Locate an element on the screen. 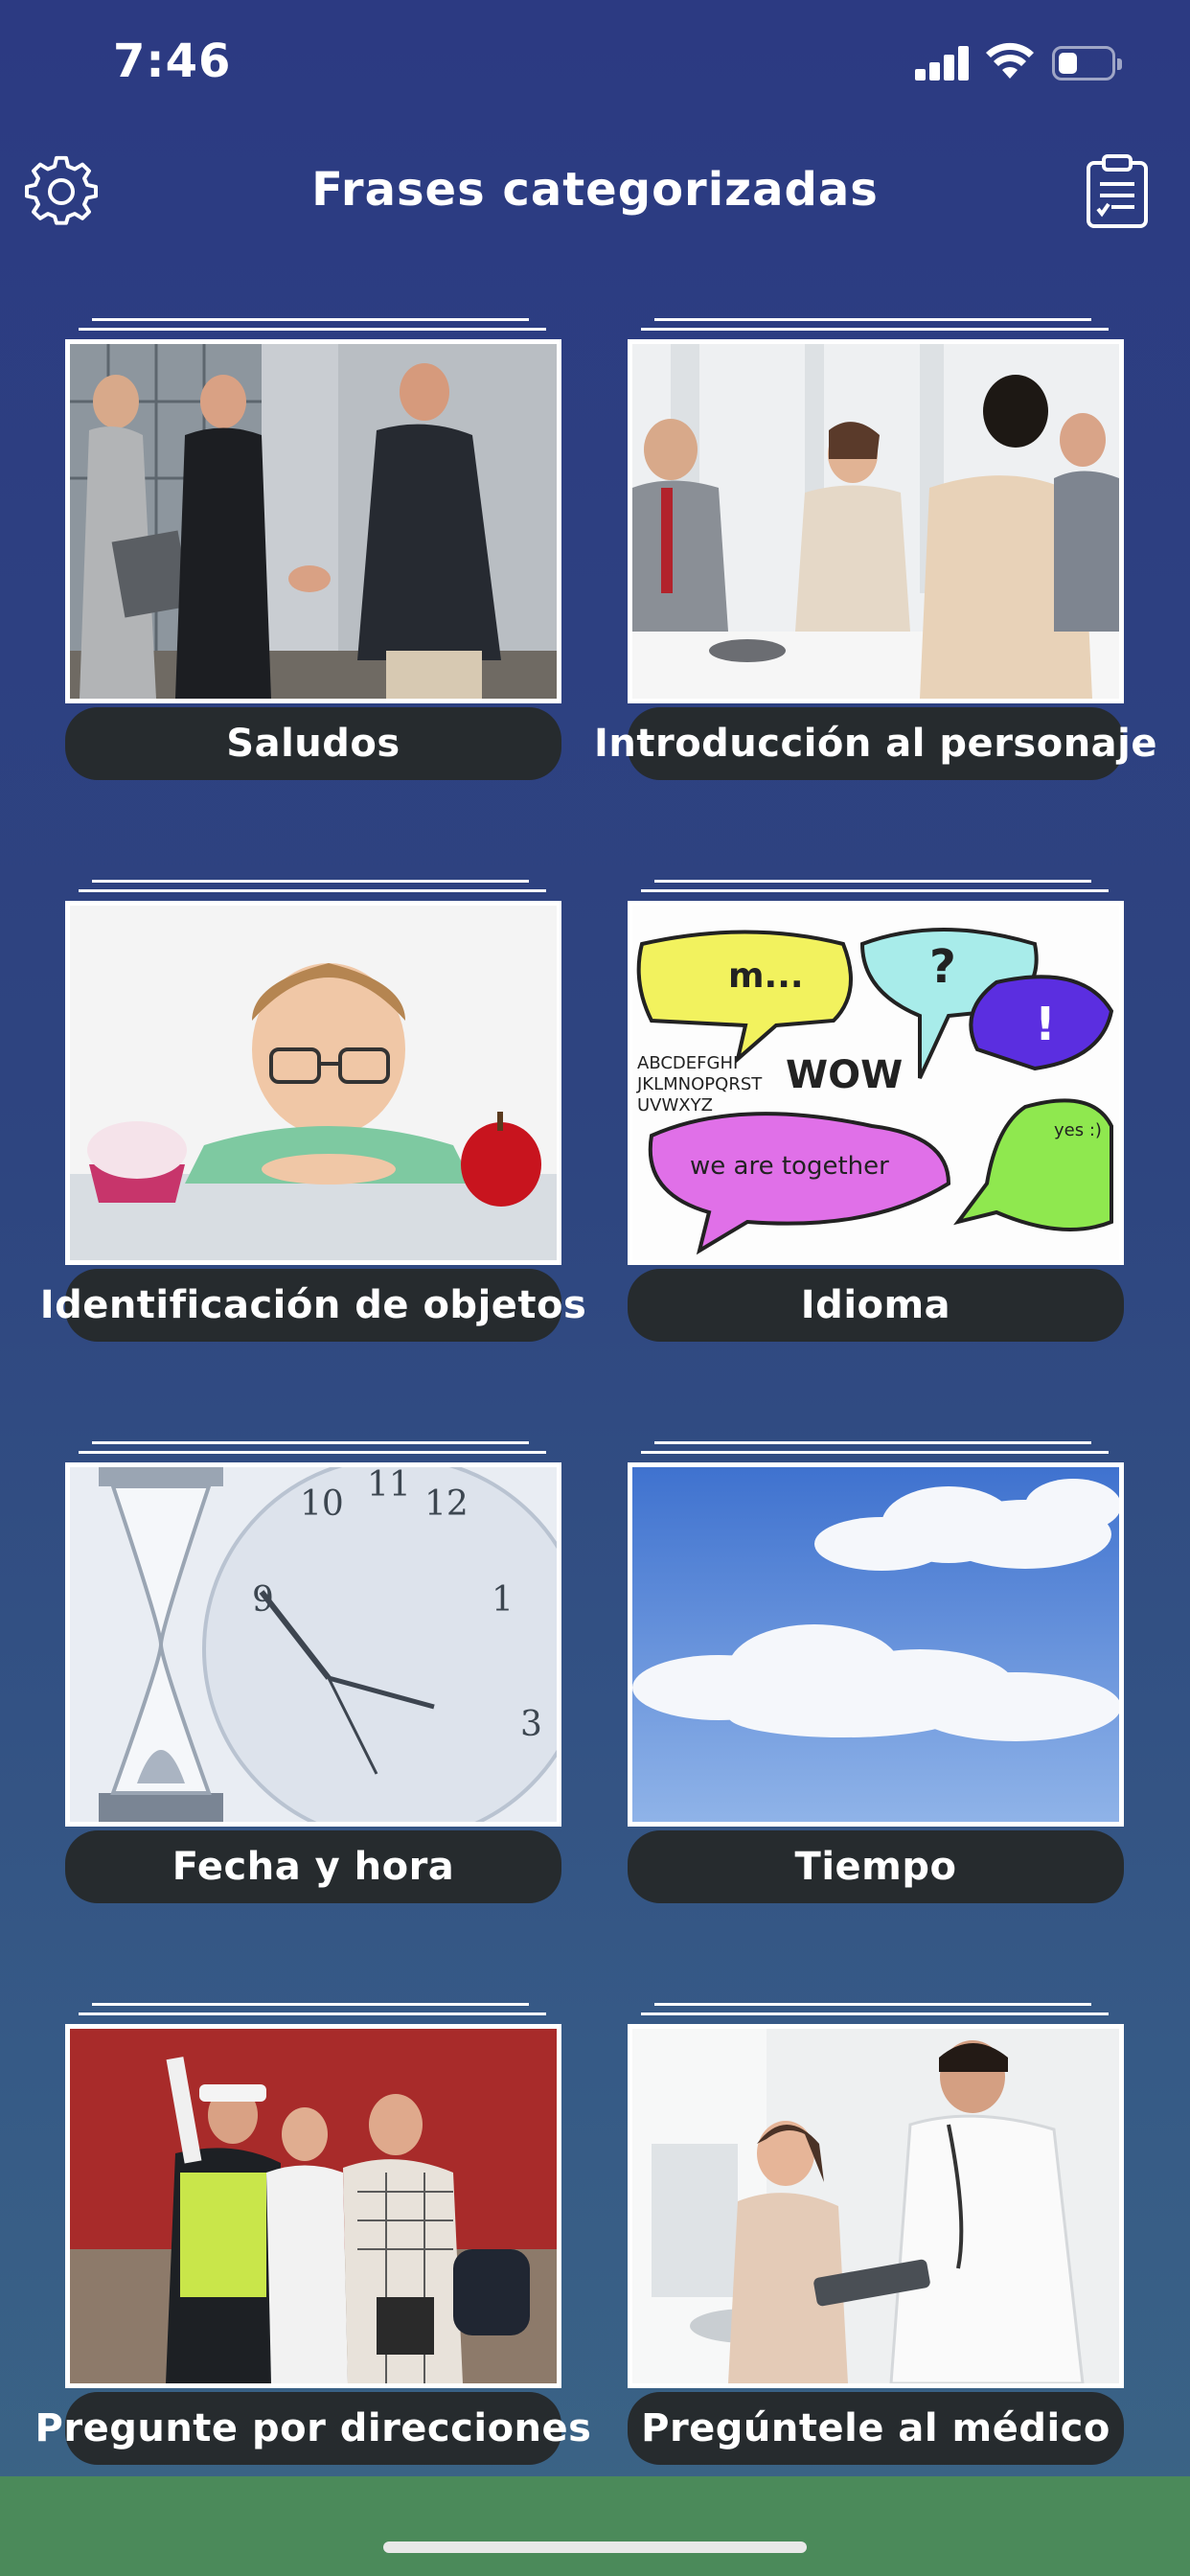  svg-text: 12 is located at coordinates (447, 1504).